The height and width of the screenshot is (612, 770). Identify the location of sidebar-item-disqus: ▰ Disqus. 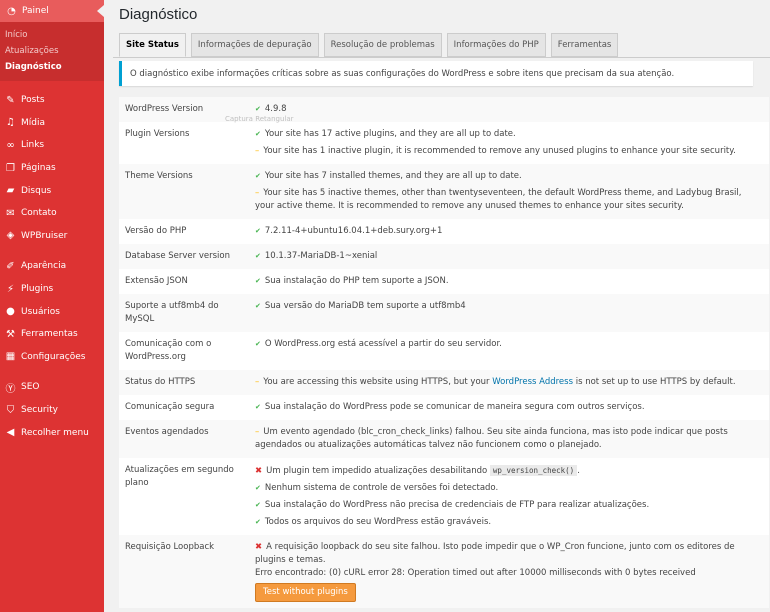
(52, 190).